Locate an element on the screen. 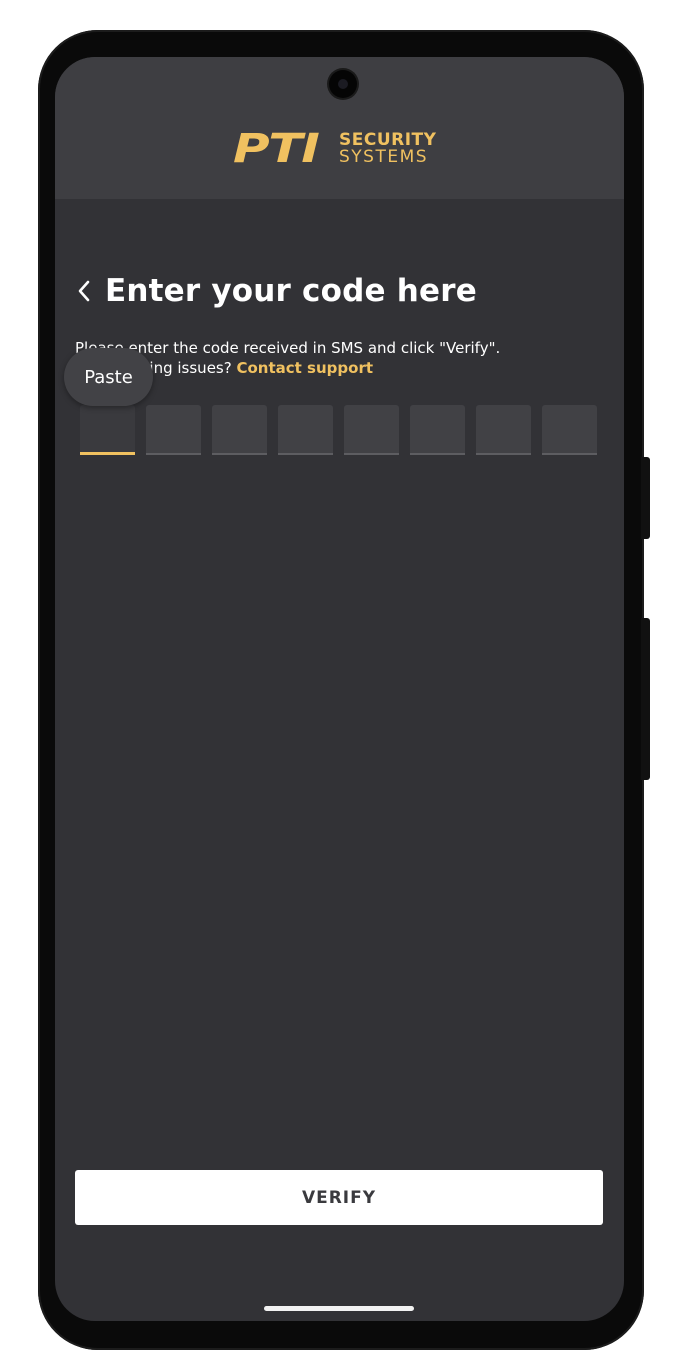 This screenshot has height=1366, width=677. verify-button: VERIFY is located at coordinates (339, 1197).